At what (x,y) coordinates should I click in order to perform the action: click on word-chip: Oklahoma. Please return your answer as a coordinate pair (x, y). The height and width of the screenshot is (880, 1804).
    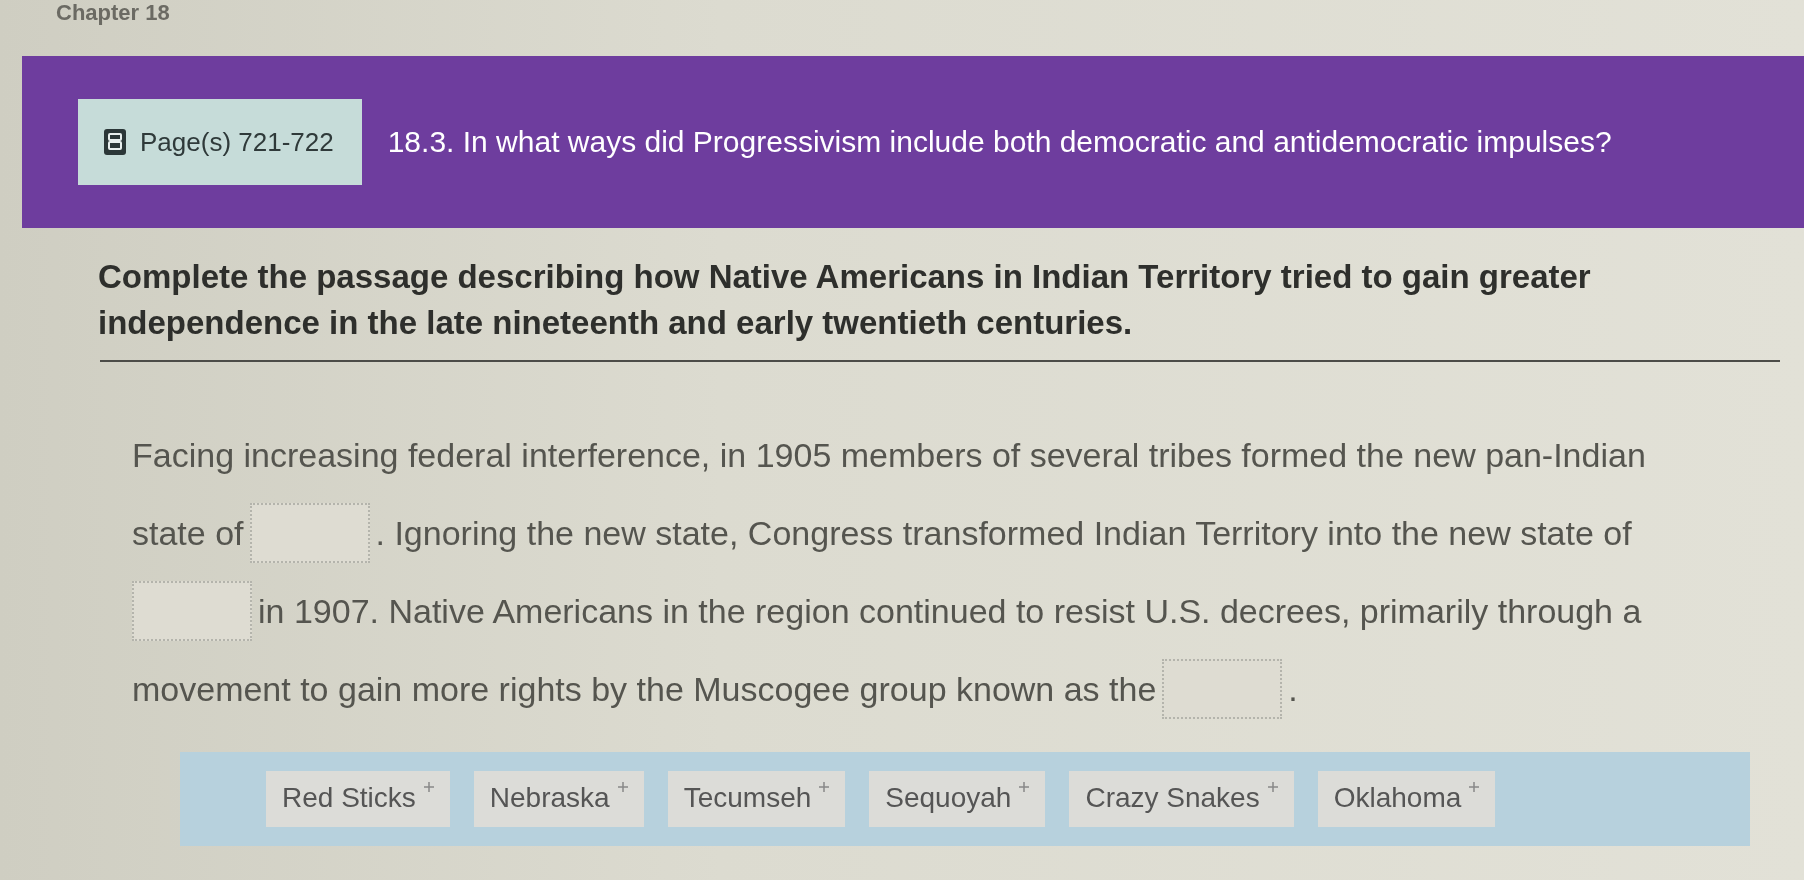
    Looking at the image, I should click on (1406, 799).